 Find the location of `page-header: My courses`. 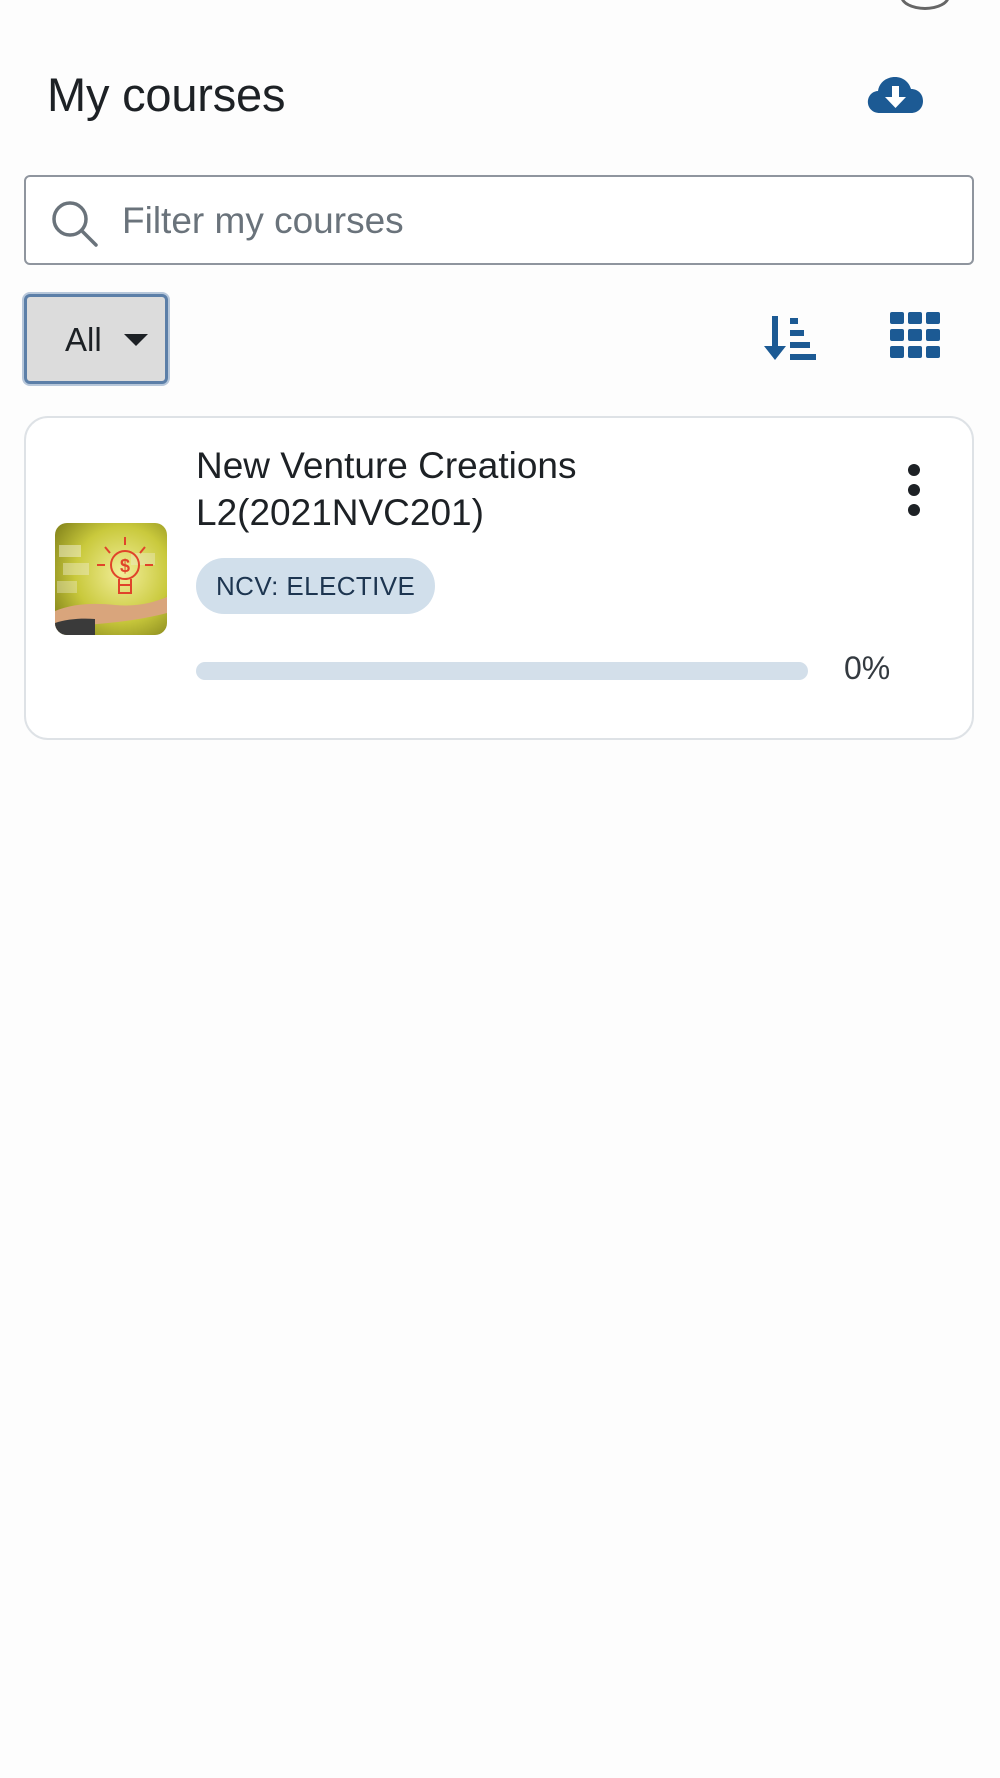

page-header: My courses is located at coordinates (497, 97).